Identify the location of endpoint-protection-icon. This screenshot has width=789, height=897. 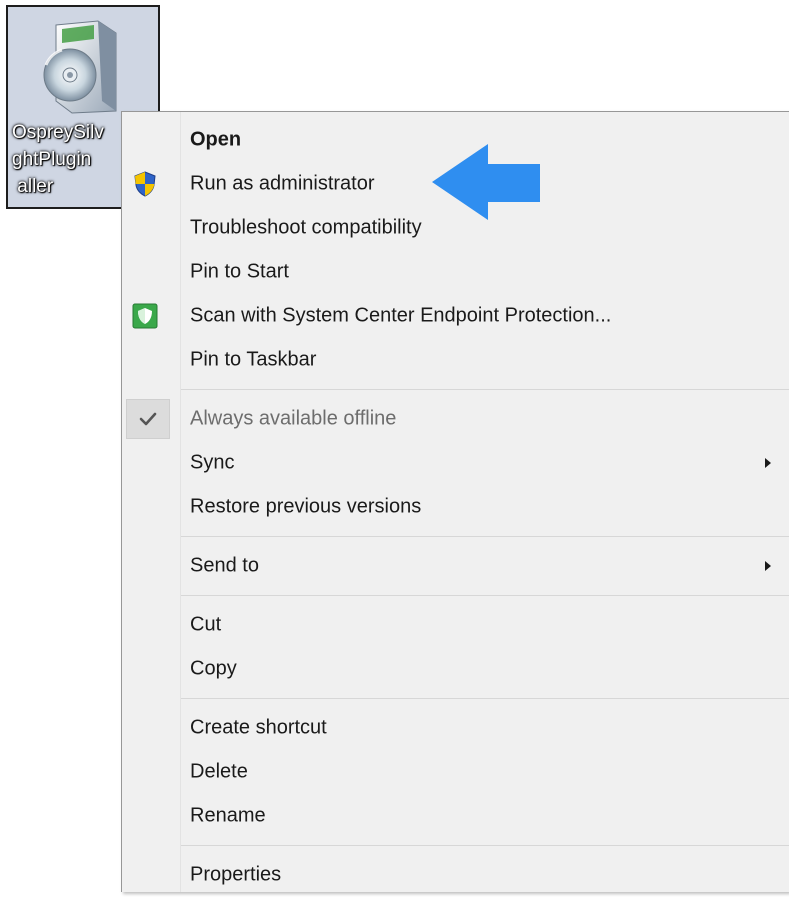
(145, 316).